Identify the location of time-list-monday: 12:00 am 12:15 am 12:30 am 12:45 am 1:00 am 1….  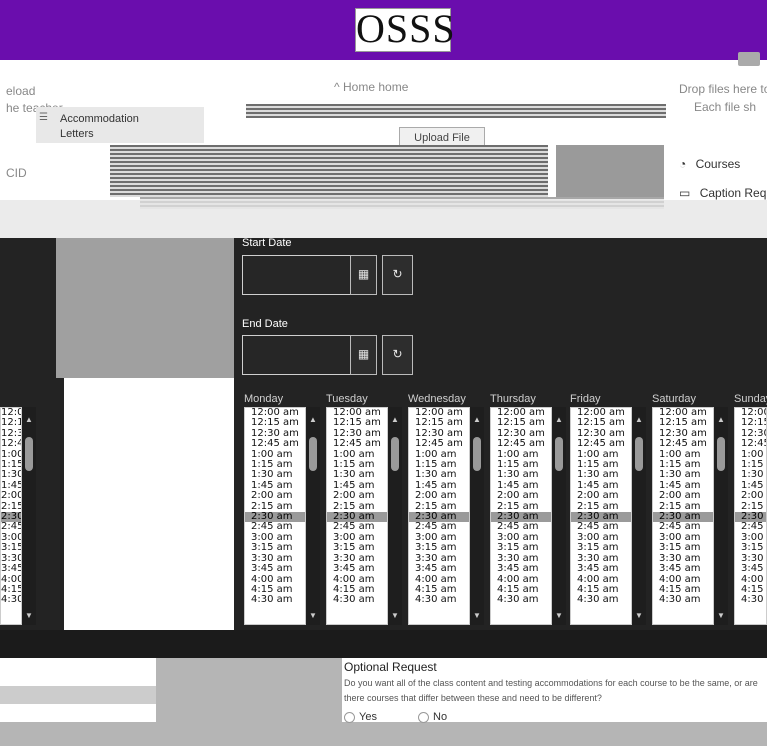
(275, 516).